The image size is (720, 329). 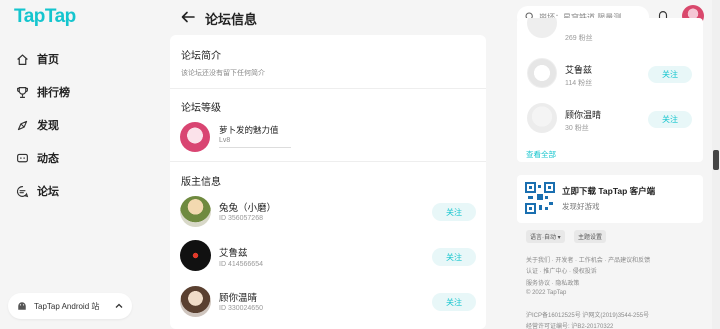 I want to click on sidebar-item-label: 动态, so click(x=48, y=159).